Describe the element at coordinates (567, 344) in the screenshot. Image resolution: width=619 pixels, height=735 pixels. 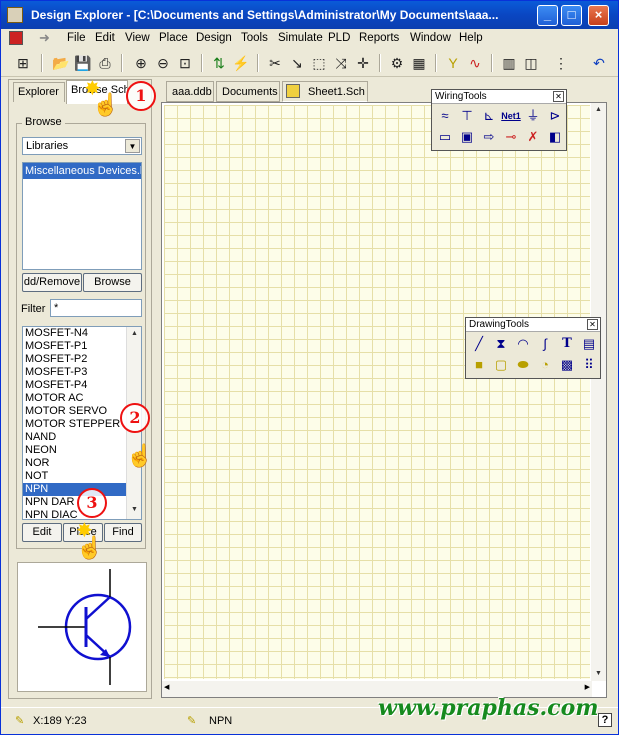
I see `text-tool-icon: T` at that location.